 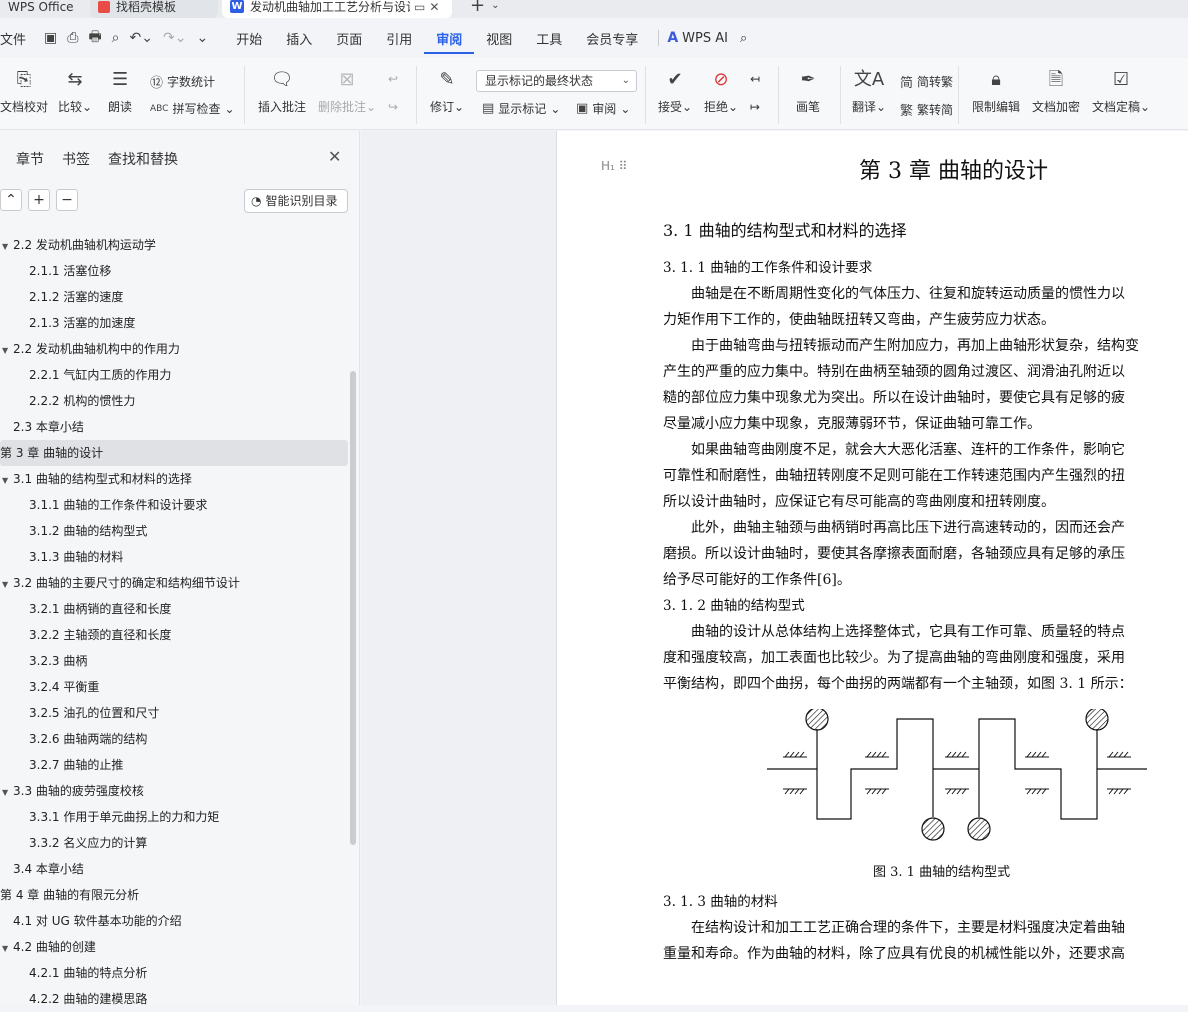 What do you see at coordinates (11, 200) in the screenshot?
I see `collapse-up-icon: ⌃` at bounding box center [11, 200].